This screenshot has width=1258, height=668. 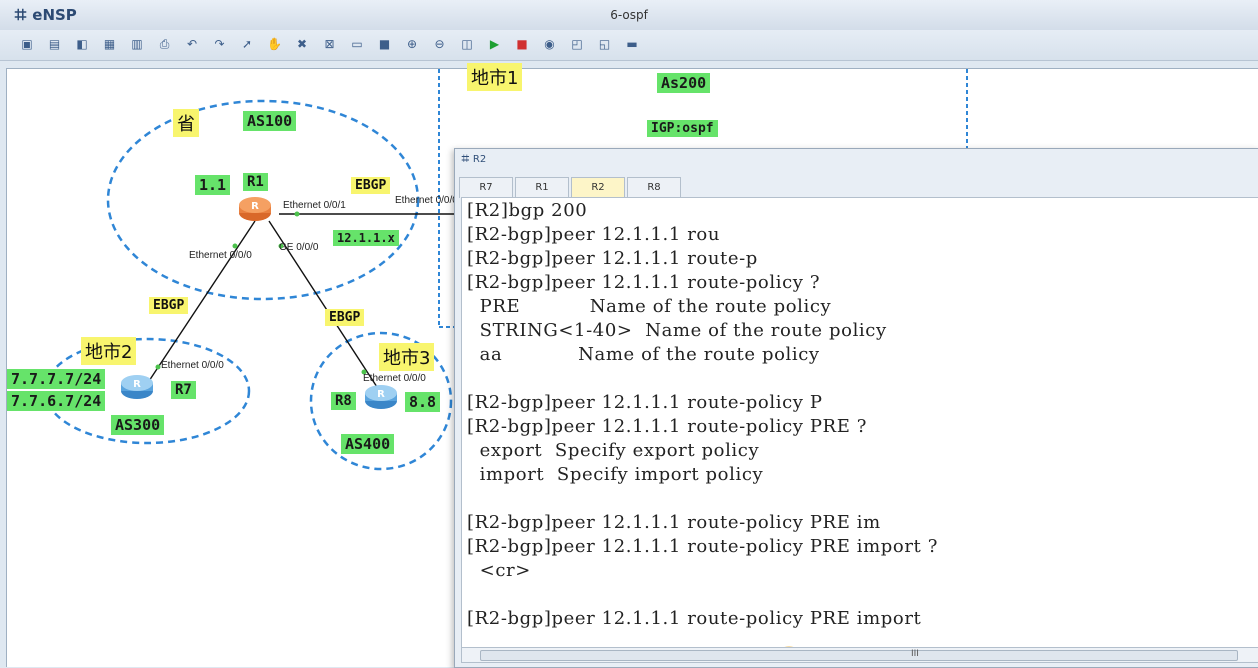 What do you see at coordinates (357, 44) in the screenshot?
I see `text-icon: ▭` at bounding box center [357, 44].